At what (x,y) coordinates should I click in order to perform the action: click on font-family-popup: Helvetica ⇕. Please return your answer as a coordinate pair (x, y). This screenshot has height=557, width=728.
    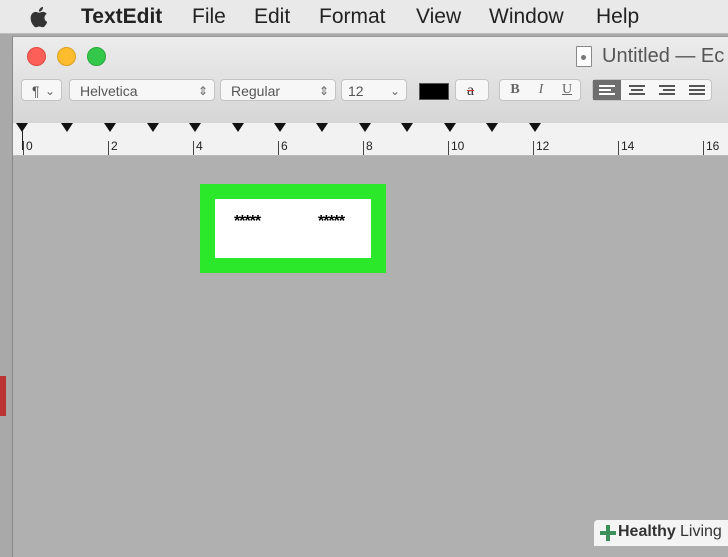
    Looking at the image, I should click on (142, 90).